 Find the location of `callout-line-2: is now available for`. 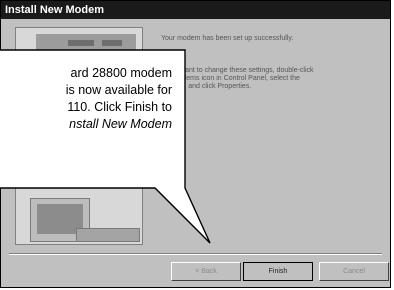

callout-line-2: is now available for is located at coordinates (118, 90).